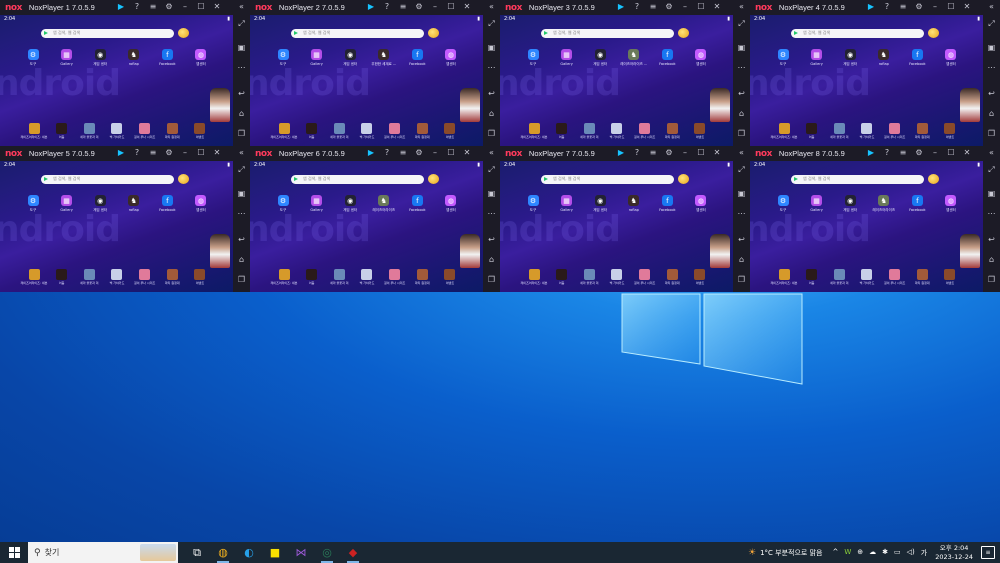 Image resolution: width=1000 pixels, height=563 pixels. I want to click on window-title-bar: nox NoxPlayer 7 7.0.5.9 ▶ ? ≡ ⚙ – ☐ ✕, so click(625, 153).